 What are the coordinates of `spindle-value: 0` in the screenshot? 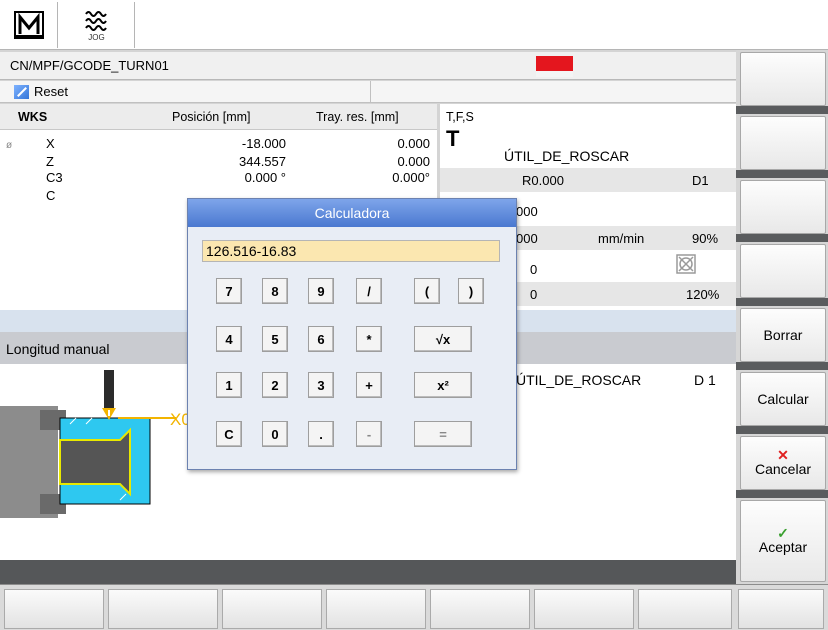 It's located at (534, 269).